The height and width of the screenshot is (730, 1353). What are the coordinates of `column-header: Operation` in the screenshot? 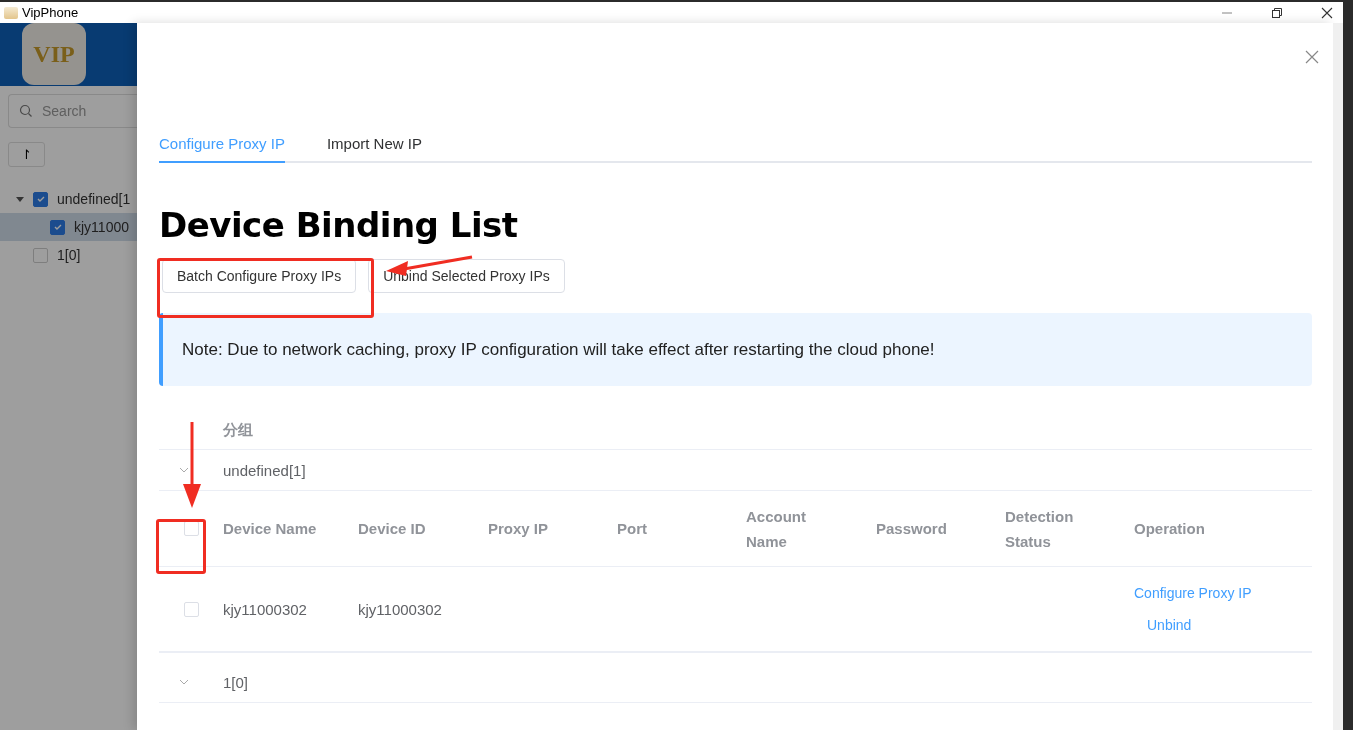 It's located at (1169, 529).